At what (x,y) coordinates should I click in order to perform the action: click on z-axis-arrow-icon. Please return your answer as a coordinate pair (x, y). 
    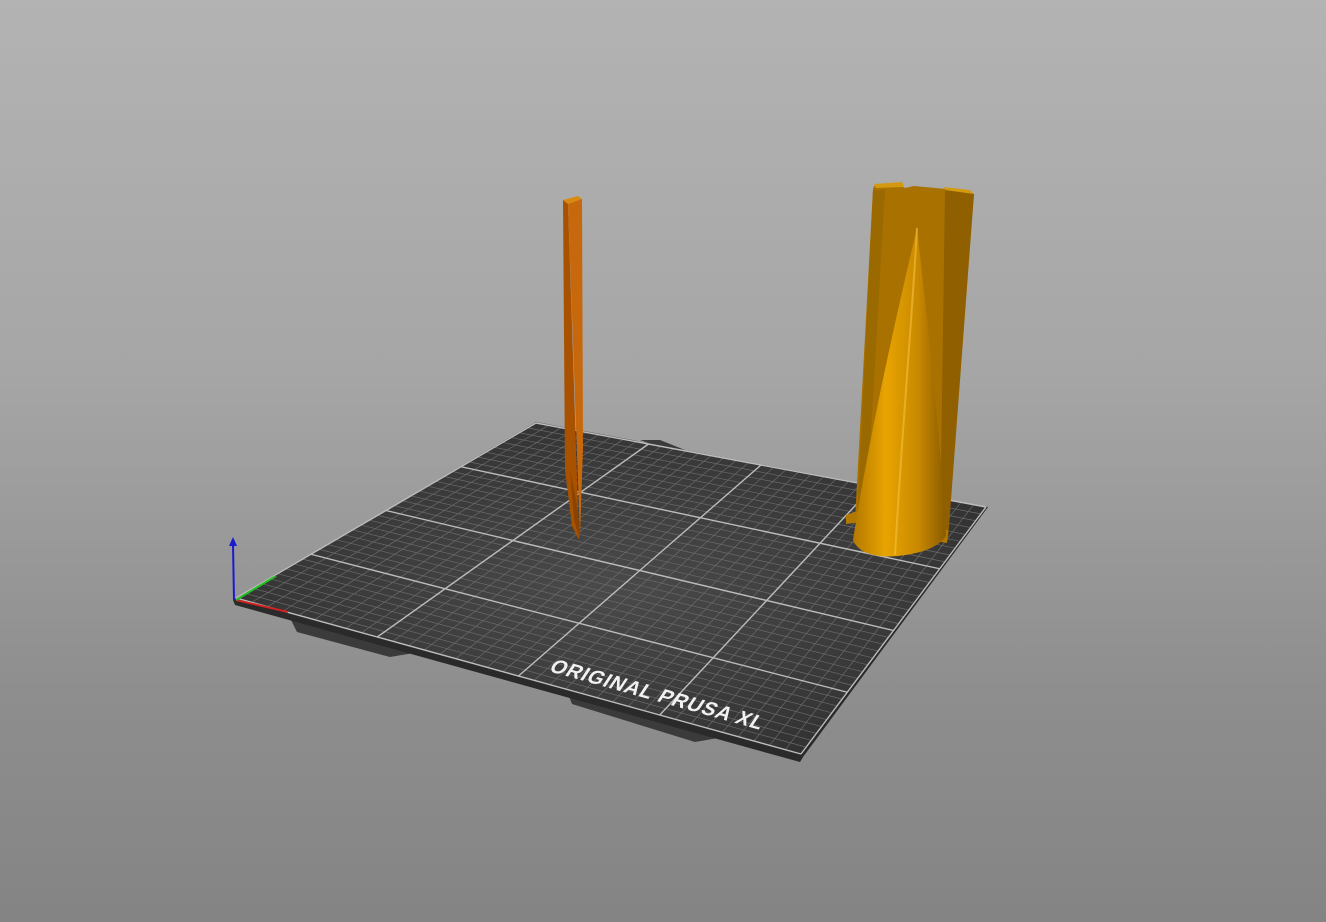
    Looking at the image, I should click on (233, 541).